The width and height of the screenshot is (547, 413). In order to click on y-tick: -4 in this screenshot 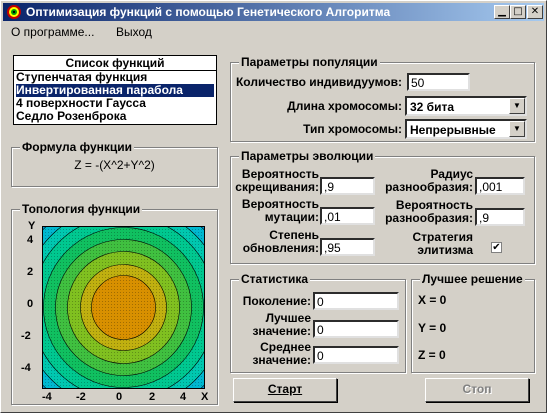, I will do `click(26, 368)`.